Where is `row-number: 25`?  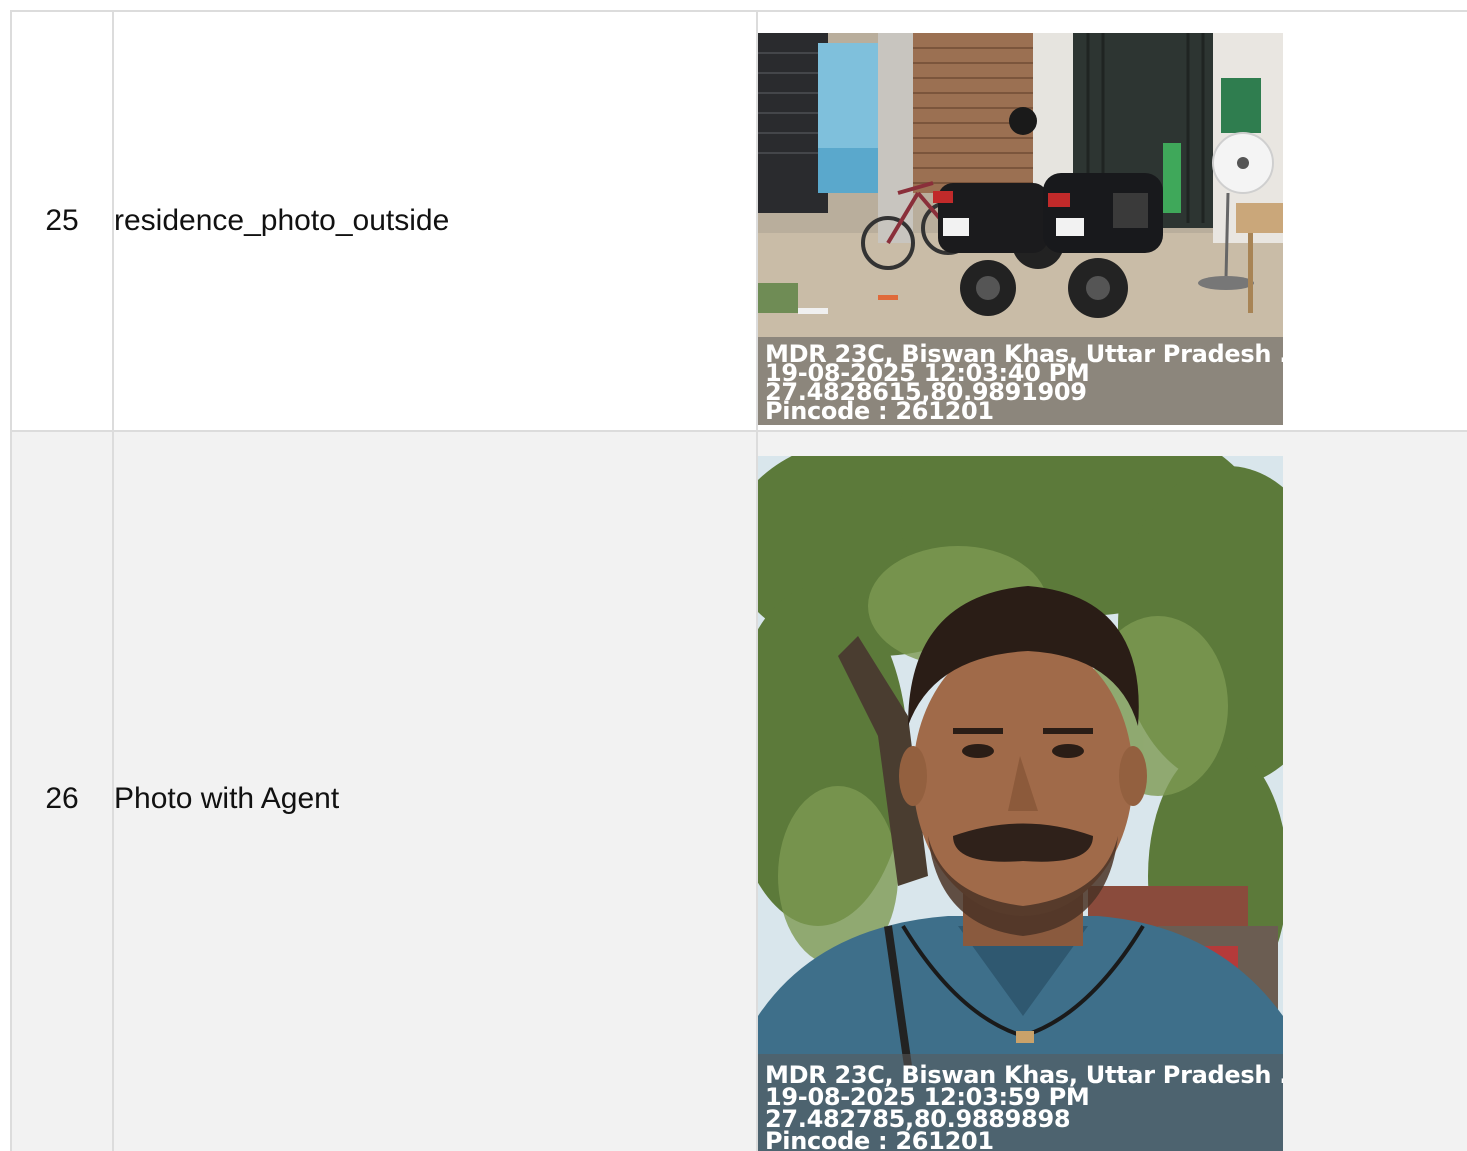 row-number: 25 is located at coordinates (62, 221).